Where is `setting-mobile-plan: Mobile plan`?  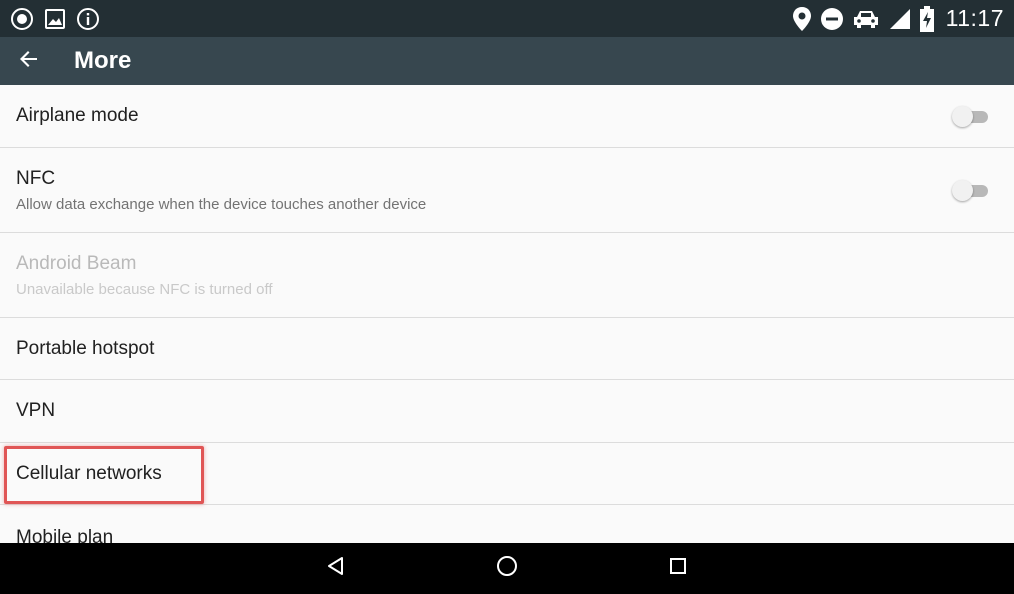 setting-mobile-plan: Mobile plan is located at coordinates (507, 524).